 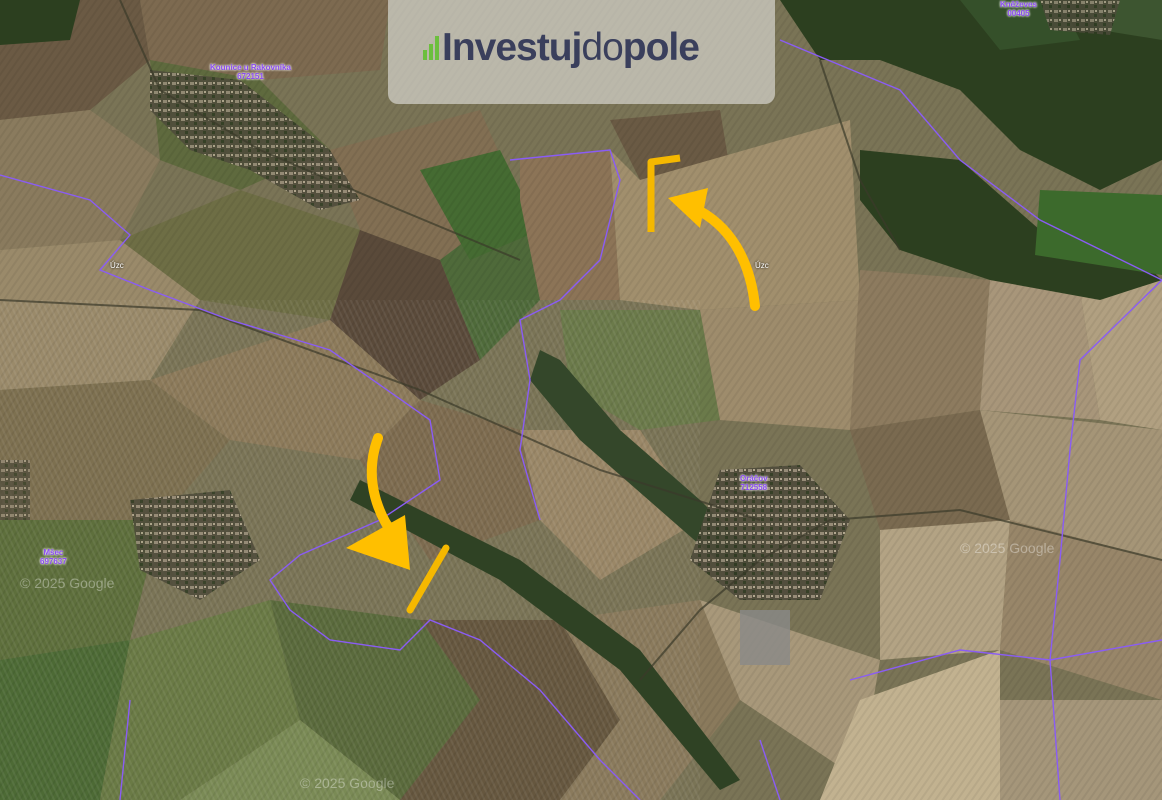 What do you see at coordinates (250, 72) in the screenshot?
I see `town-label-kounice: Kounice u Rakovníka 672151` at bounding box center [250, 72].